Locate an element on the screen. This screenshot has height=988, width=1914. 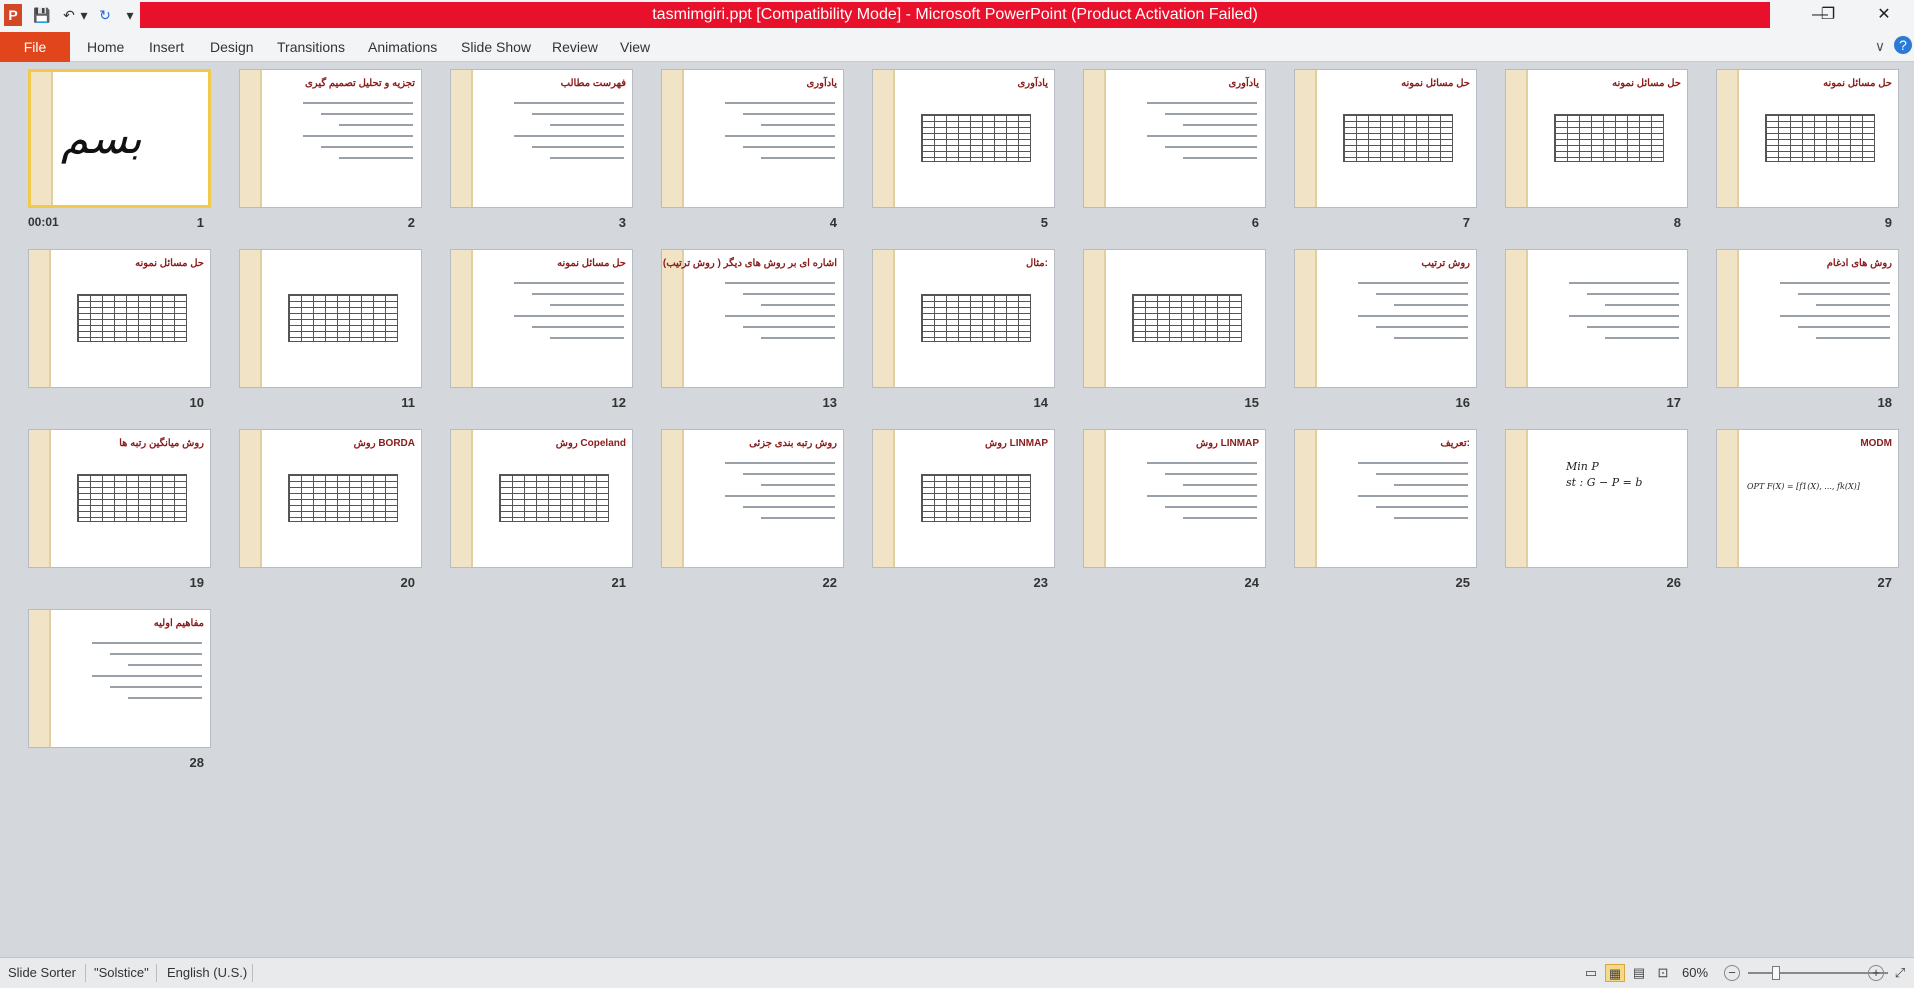
status-divider is located at coordinates (85, 973).